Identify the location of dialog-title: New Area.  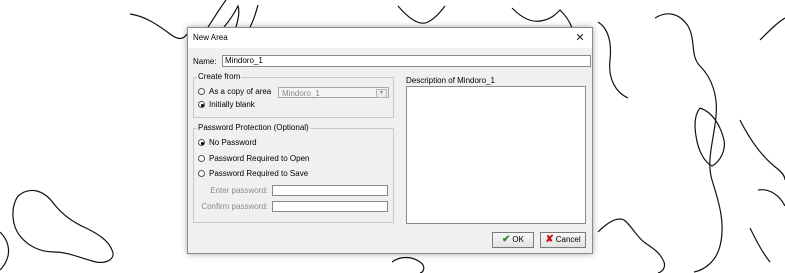
(210, 37).